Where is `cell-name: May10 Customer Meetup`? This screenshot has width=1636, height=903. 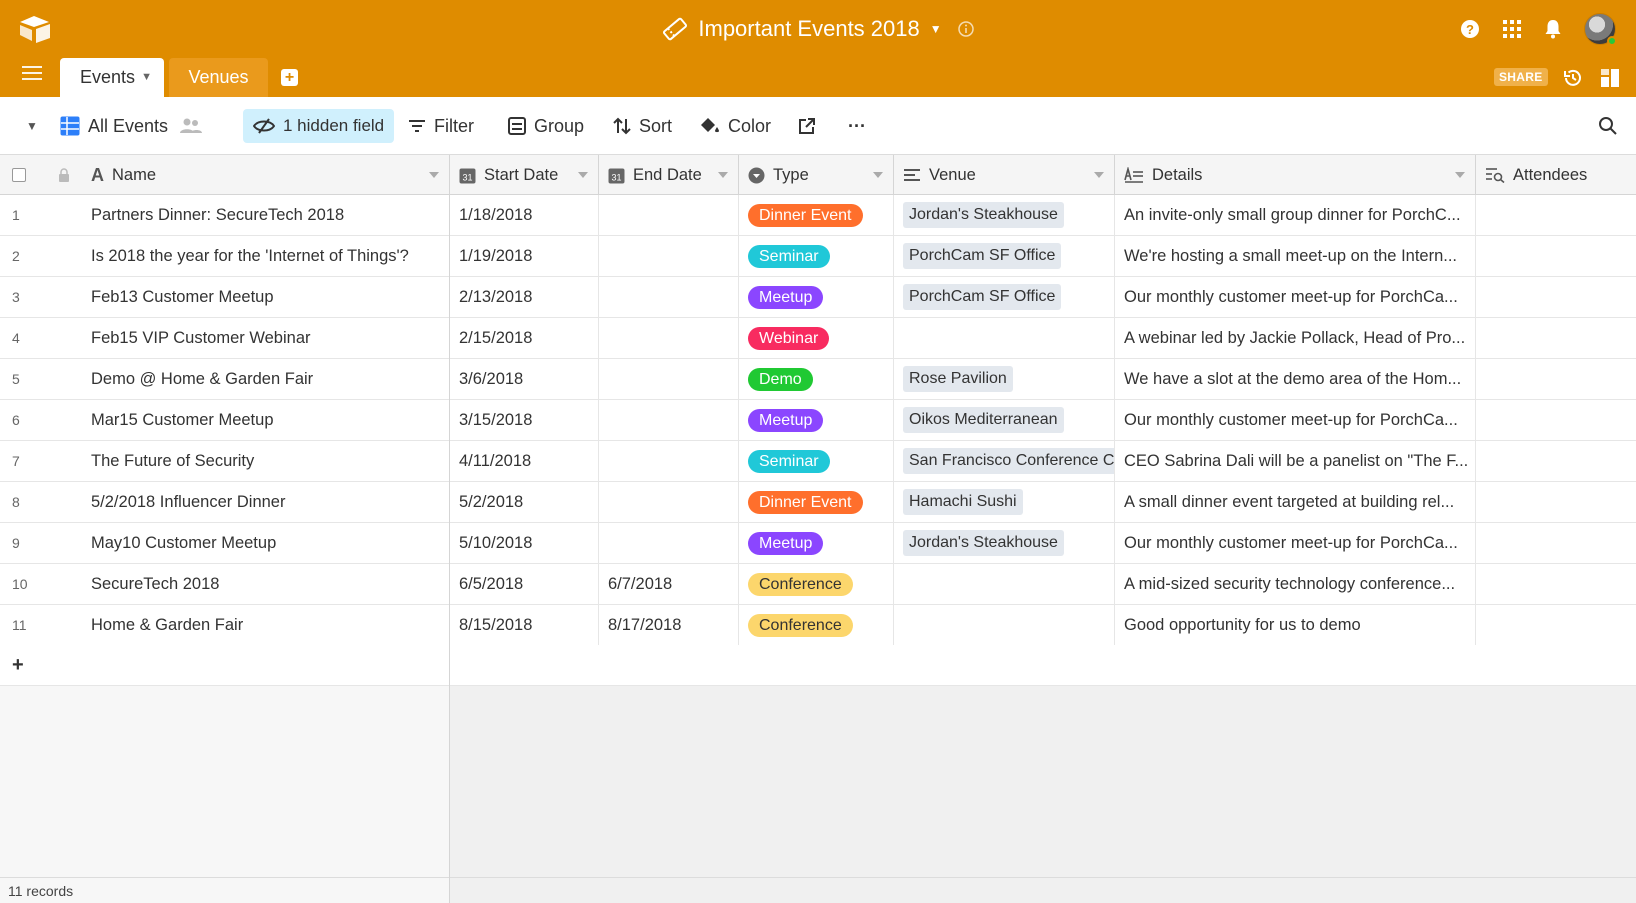 cell-name: May10 Customer Meetup is located at coordinates (266, 543).